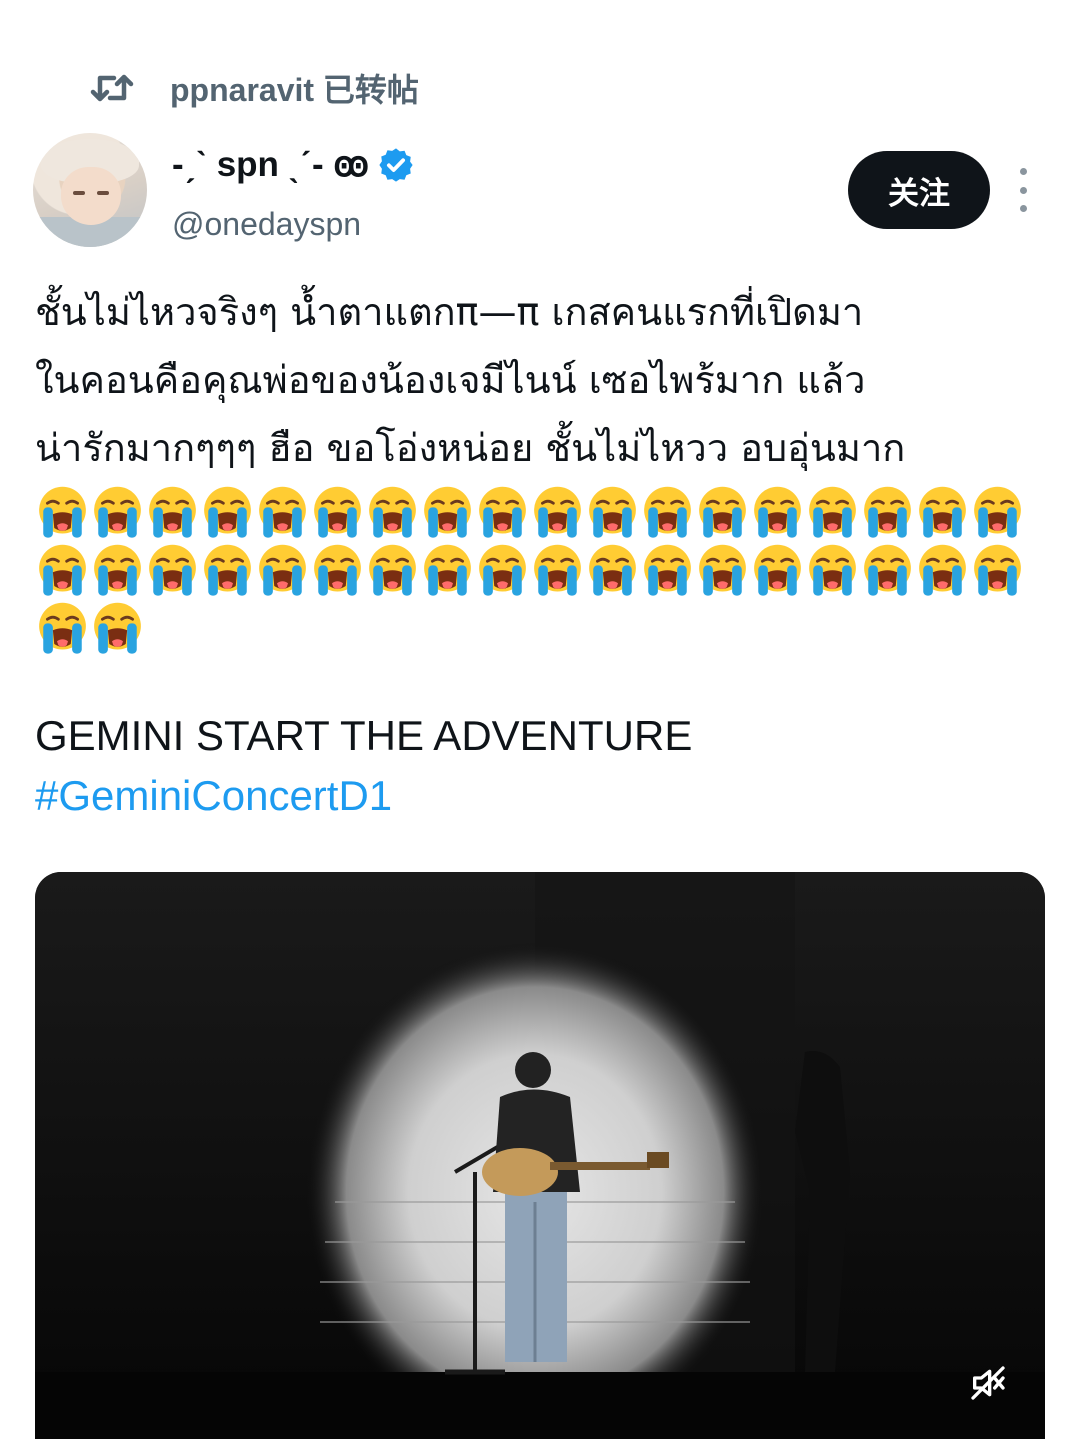 This screenshot has width=1080, height=1439. Describe the element at coordinates (293, 224) in the screenshot. I see `user-handle: @onedayspn` at that location.